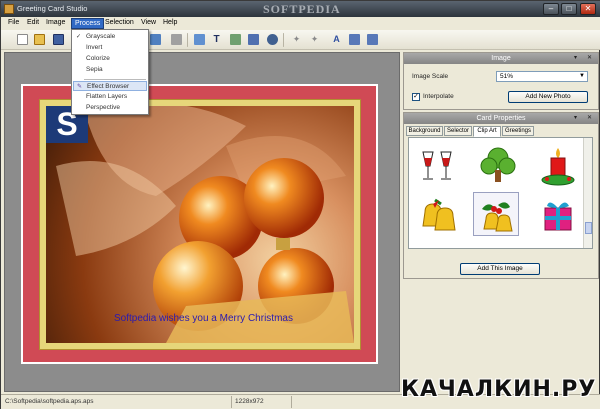 Image resolution: width=600 pixels, height=409 pixels. I want to click on menu-view: View, so click(148, 23).